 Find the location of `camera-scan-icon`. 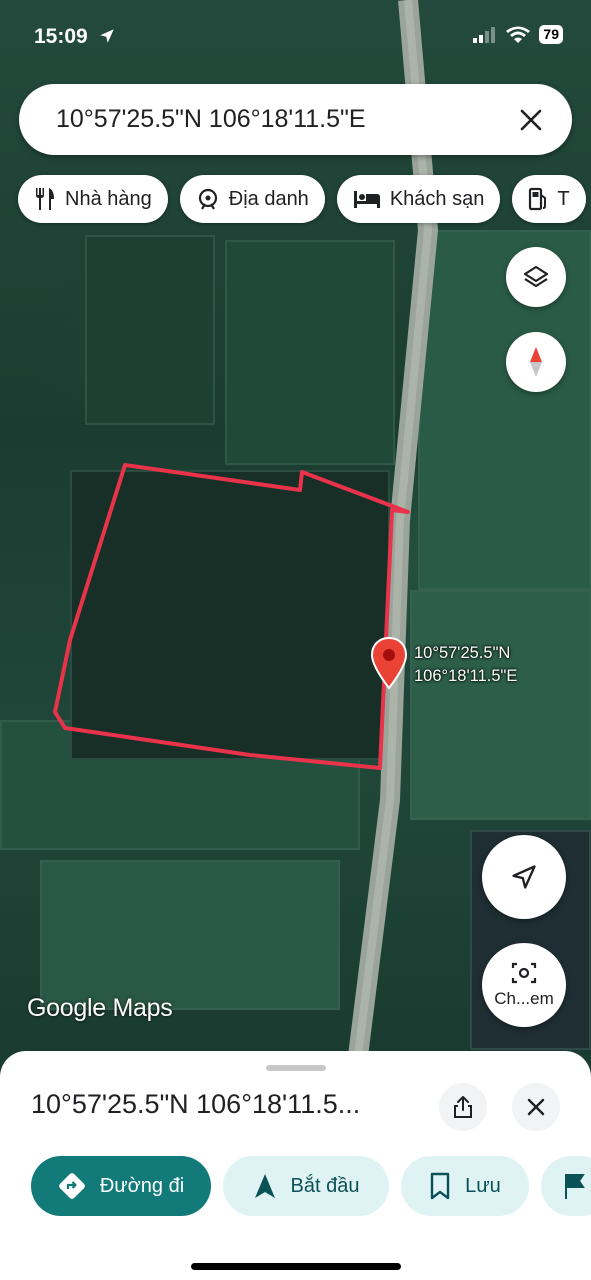

camera-scan-icon is located at coordinates (524, 973).